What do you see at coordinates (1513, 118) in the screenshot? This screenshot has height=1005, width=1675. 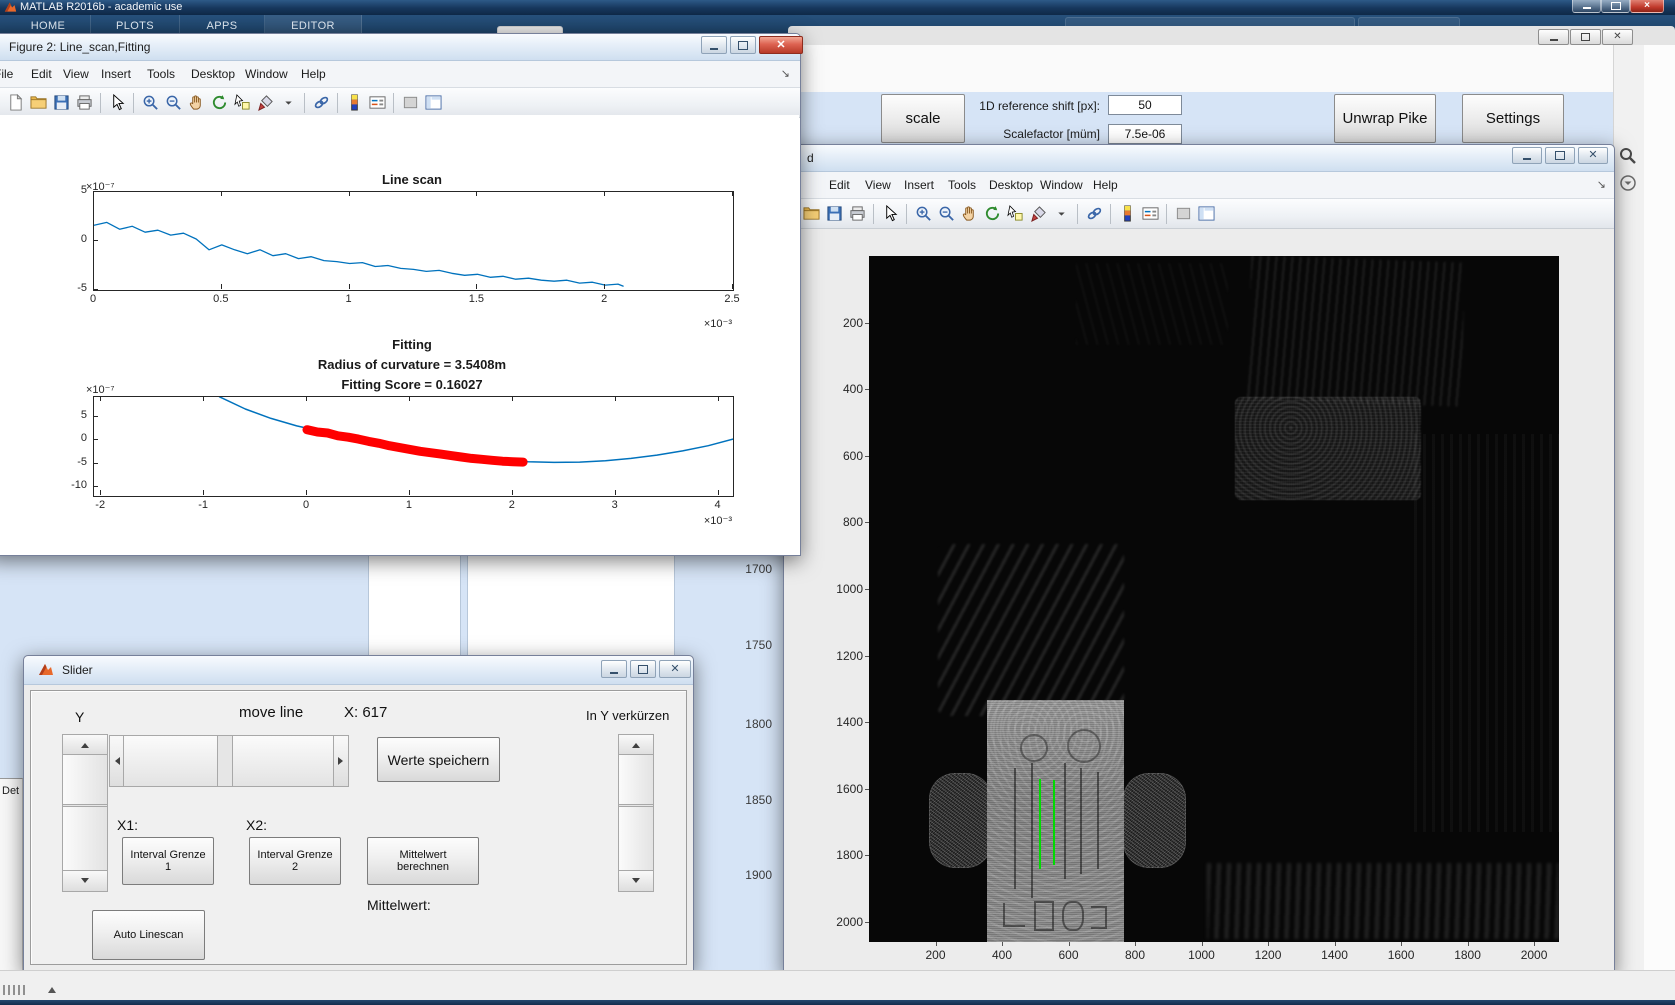 I see `settings-button: Settings` at bounding box center [1513, 118].